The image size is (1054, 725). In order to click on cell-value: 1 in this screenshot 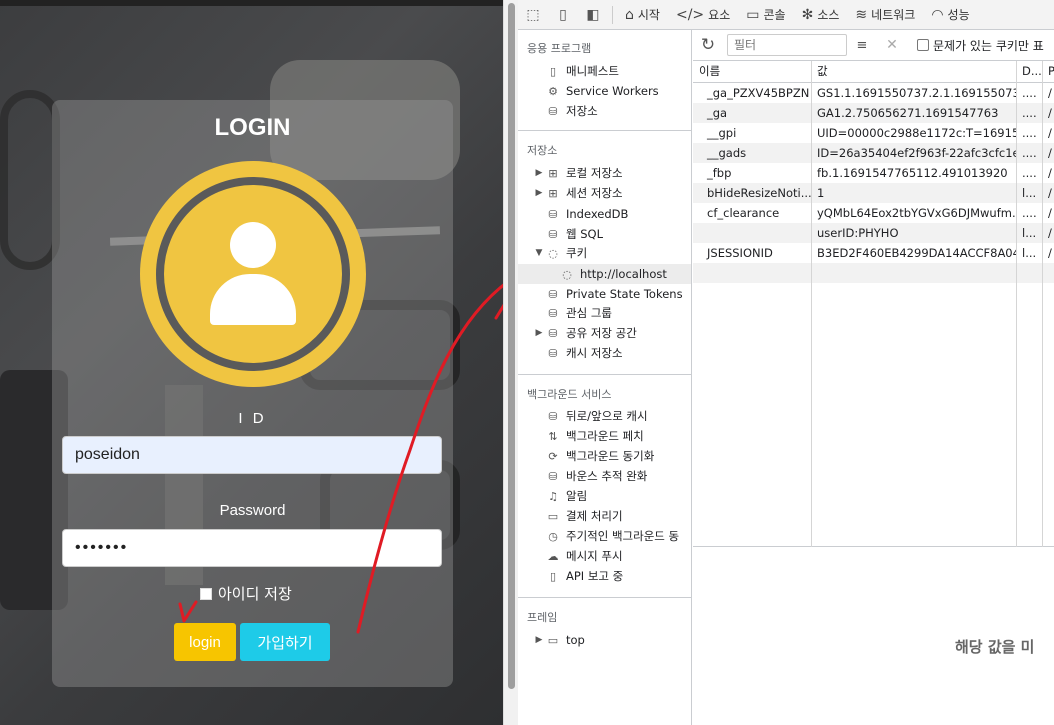, I will do `click(821, 193)`.